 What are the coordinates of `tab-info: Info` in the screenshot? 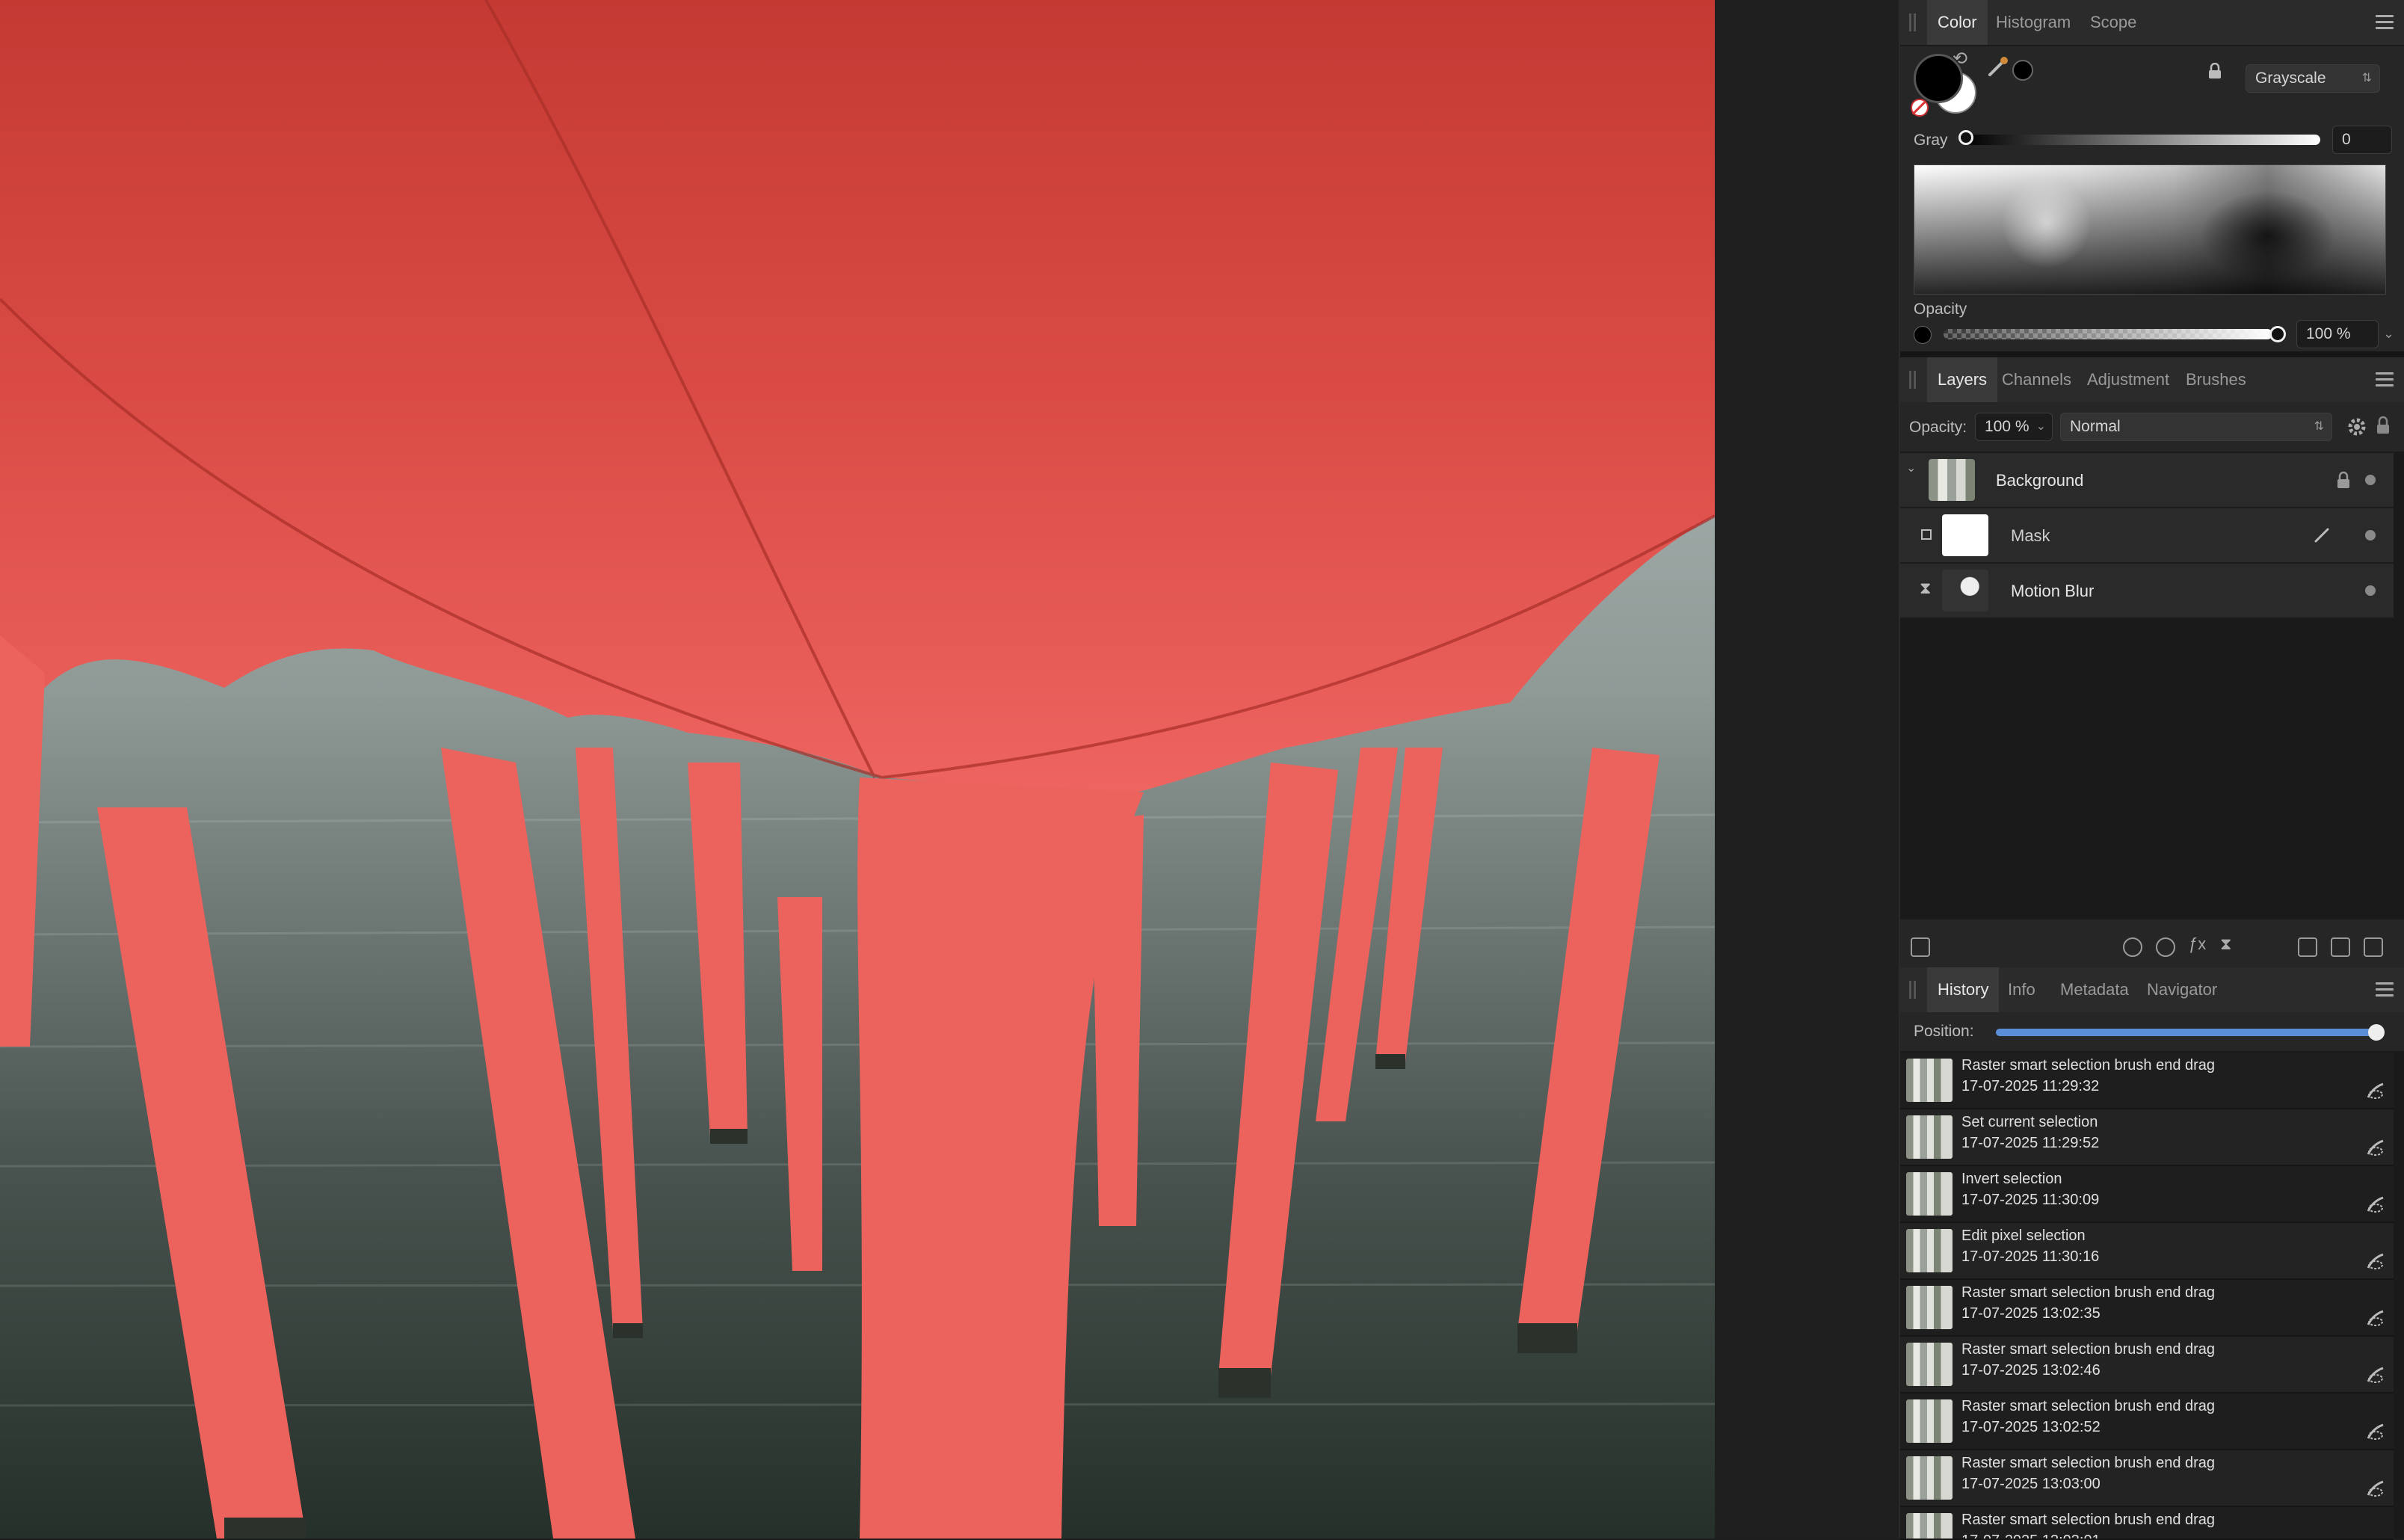 It's located at (2021, 989).